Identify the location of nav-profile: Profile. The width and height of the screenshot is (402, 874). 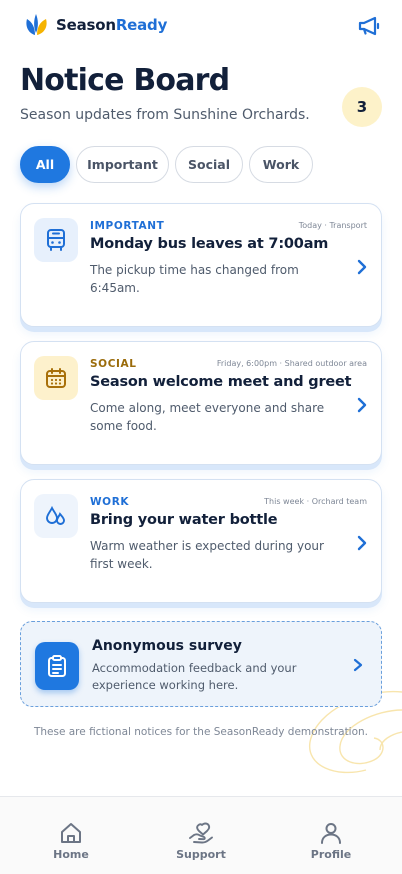
(331, 841).